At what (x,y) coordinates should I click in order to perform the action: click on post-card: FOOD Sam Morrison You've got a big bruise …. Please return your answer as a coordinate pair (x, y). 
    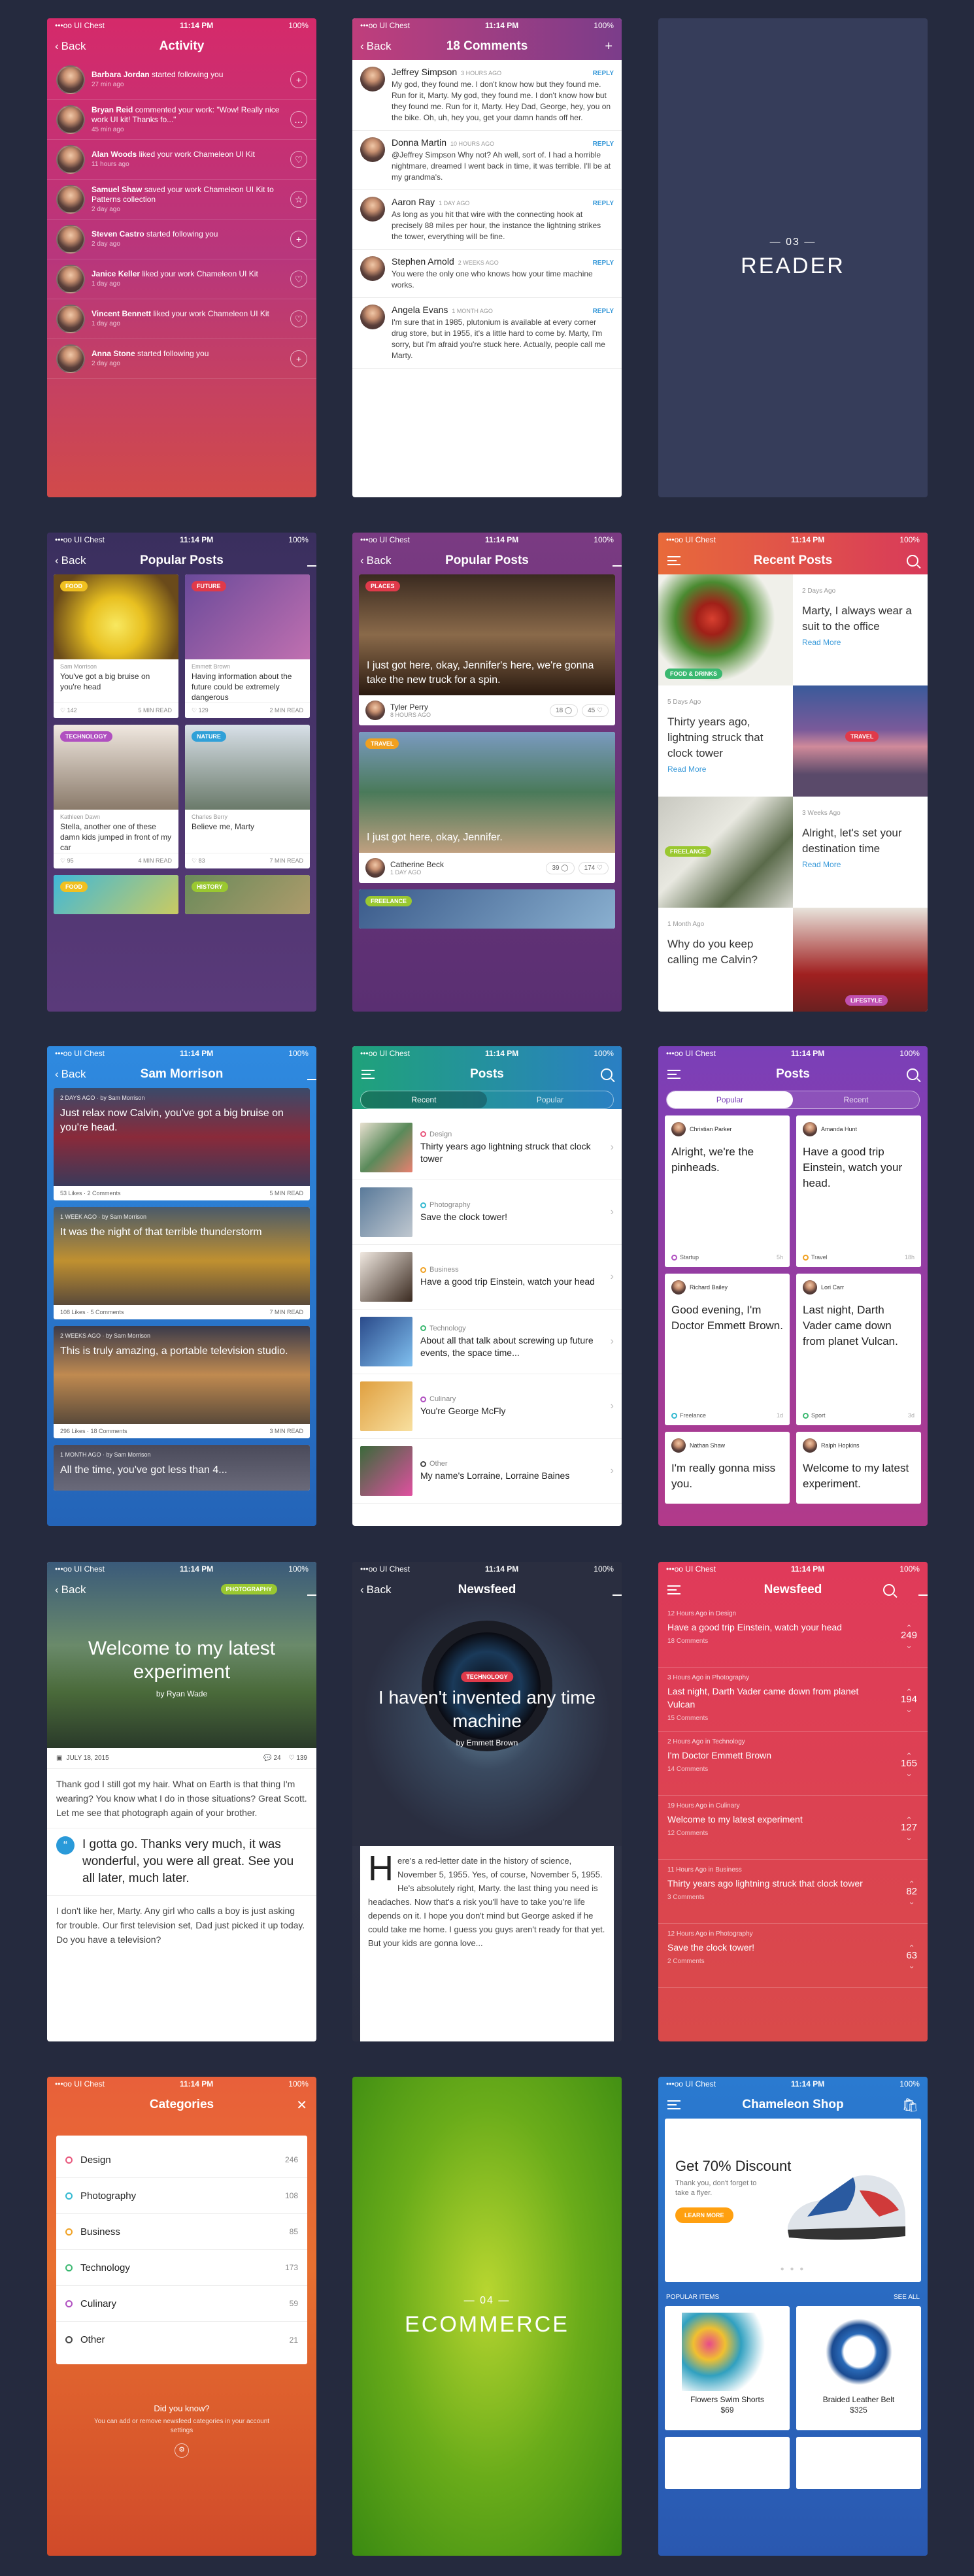
    Looking at the image, I should click on (116, 646).